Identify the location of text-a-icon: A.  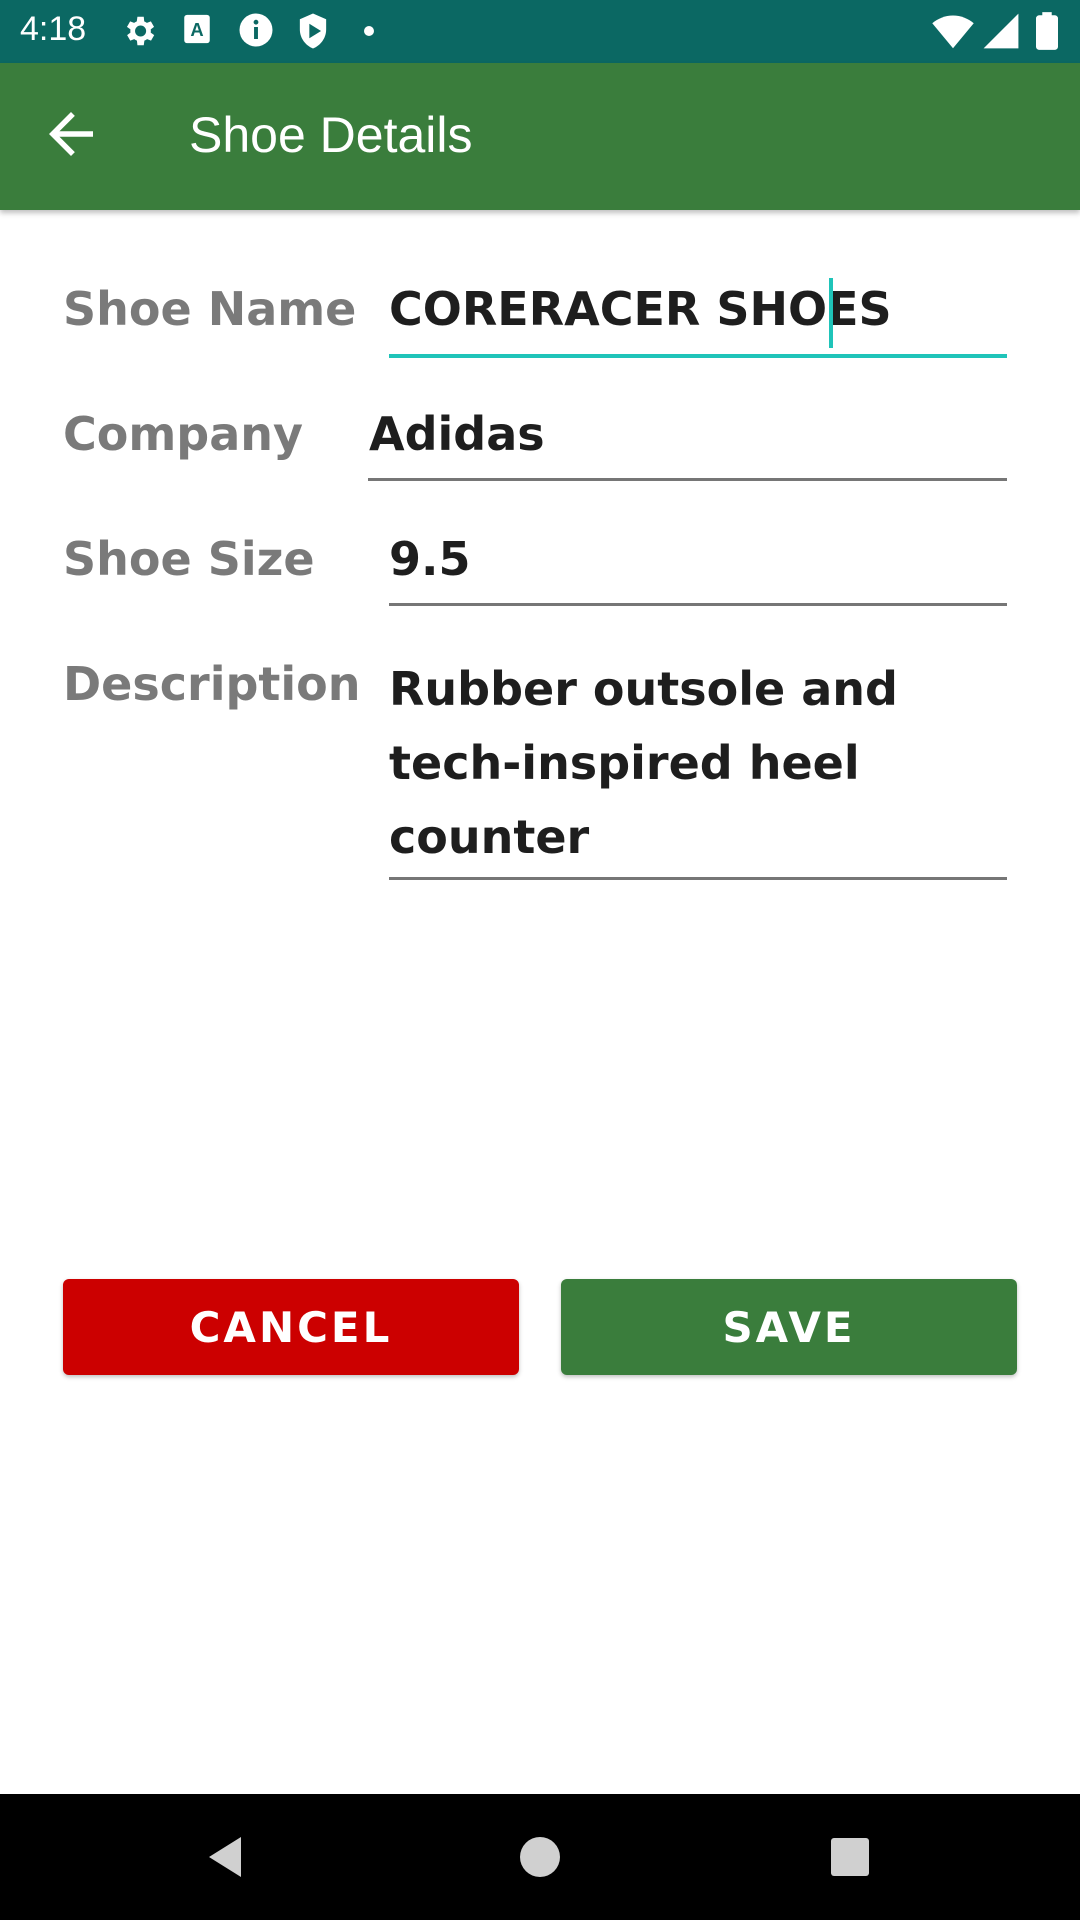
(197, 29).